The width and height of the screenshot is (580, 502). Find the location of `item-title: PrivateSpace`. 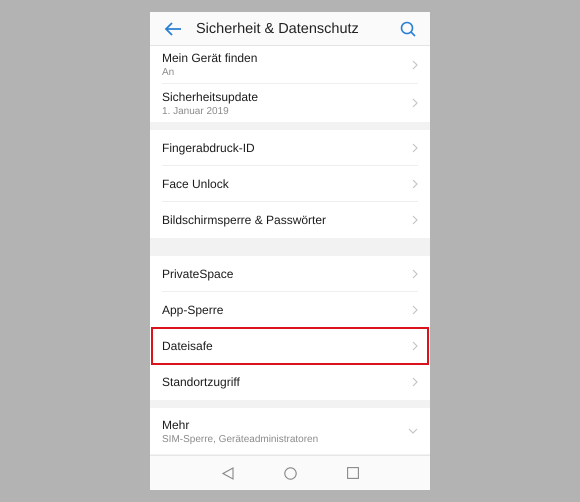

item-title: PrivateSpace is located at coordinates (198, 273).